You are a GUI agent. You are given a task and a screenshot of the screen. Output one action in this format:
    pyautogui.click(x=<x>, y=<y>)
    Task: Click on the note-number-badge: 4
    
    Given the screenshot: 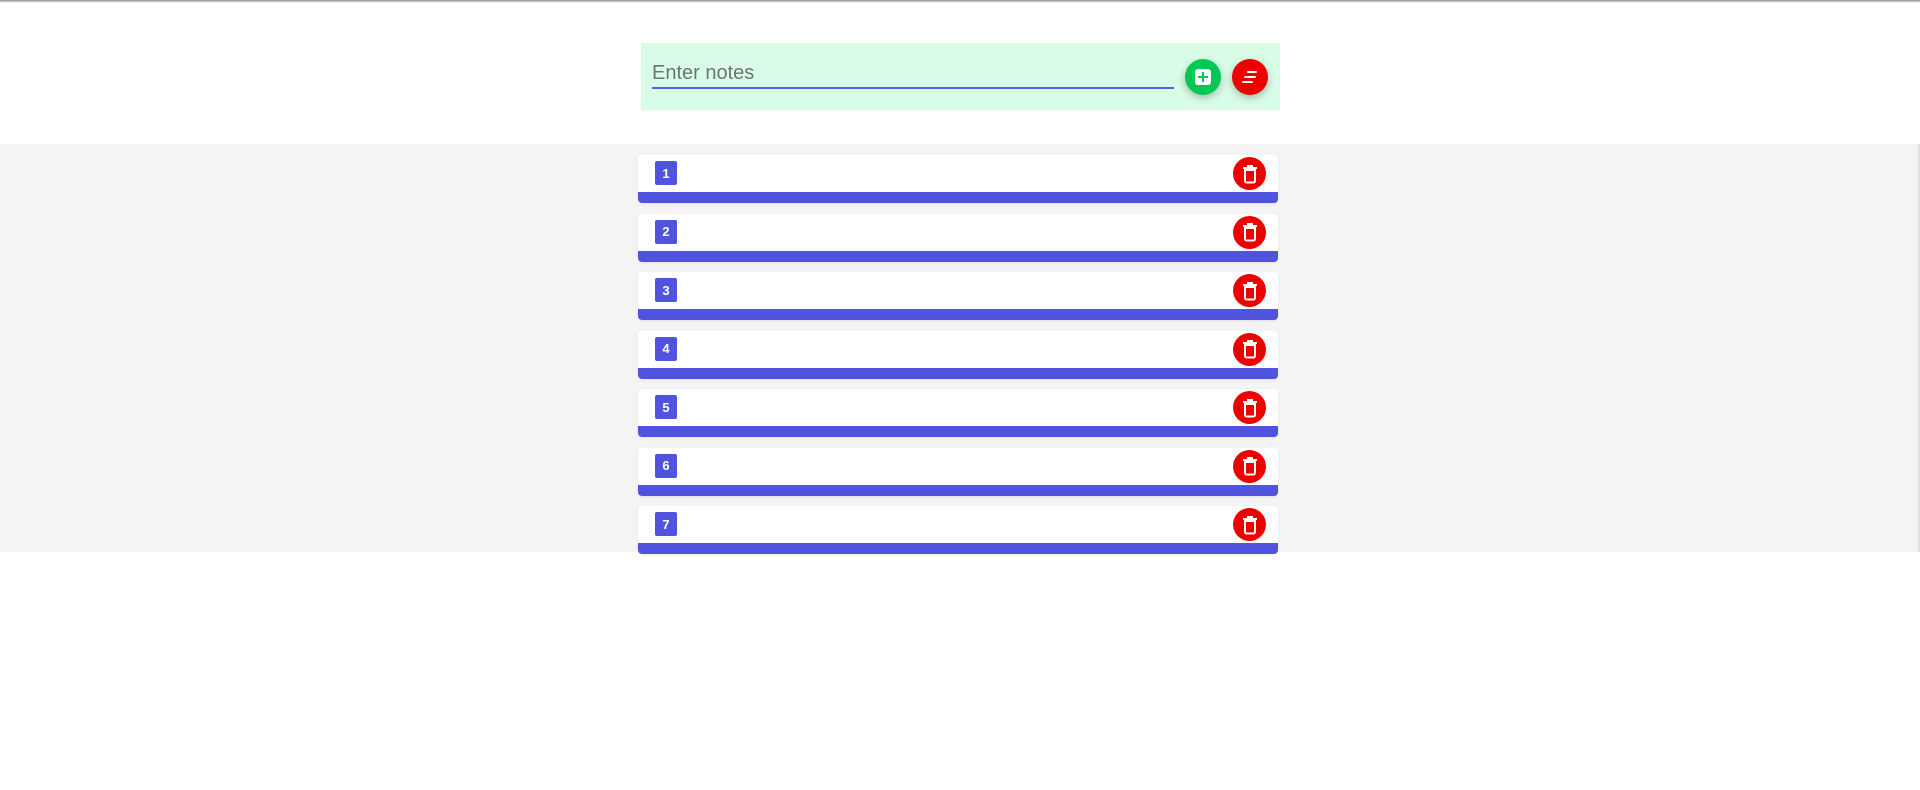 What is the action you would take?
    pyautogui.click(x=666, y=348)
    